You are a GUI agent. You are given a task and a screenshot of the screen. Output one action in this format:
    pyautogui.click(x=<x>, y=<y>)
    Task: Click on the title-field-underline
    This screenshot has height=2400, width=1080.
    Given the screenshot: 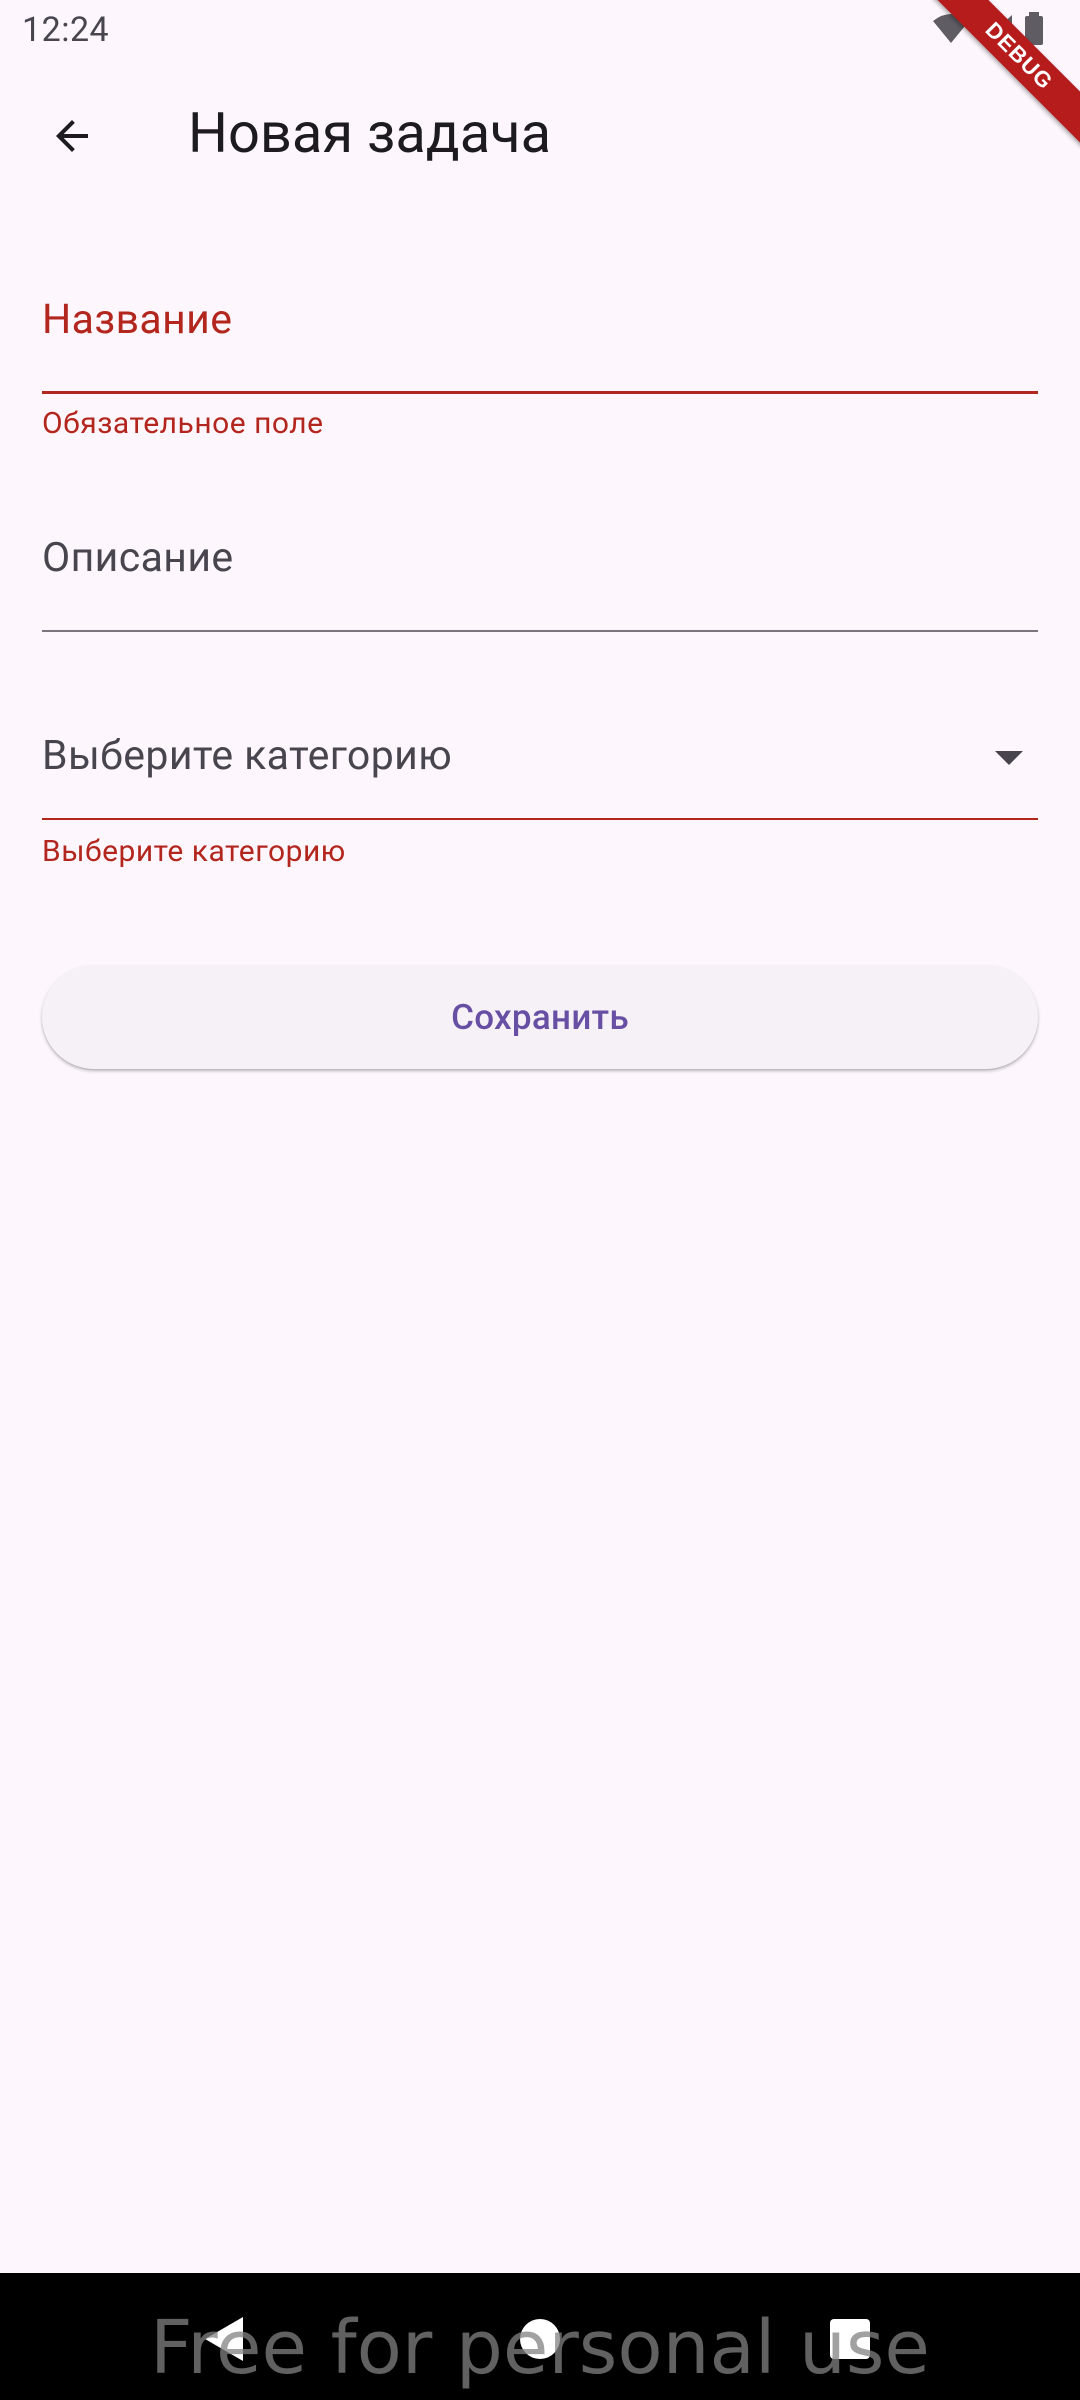 What is the action you would take?
    pyautogui.click(x=540, y=392)
    